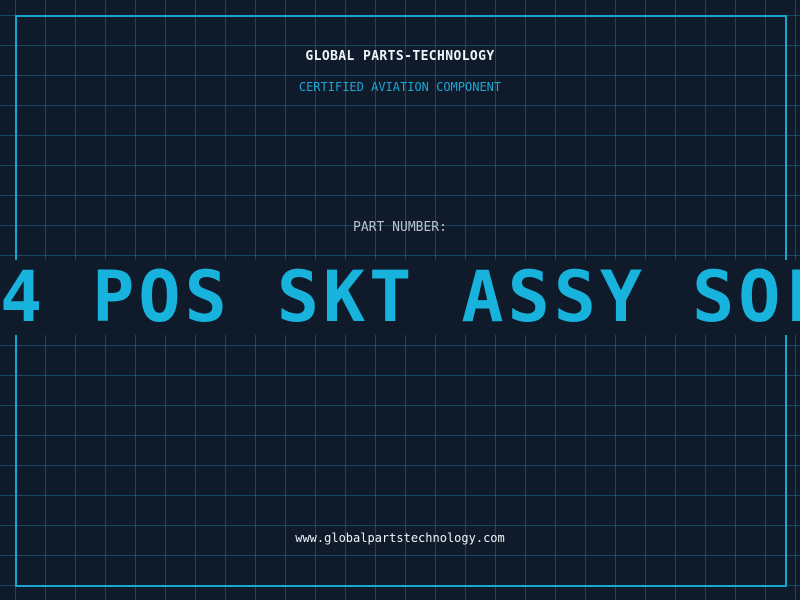 This screenshot has height=600, width=800. Describe the element at coordinates (400, 87) in the screenshot. I see `certification-tagline: CERTIFIED AVIATION COMPONENT` at that location.